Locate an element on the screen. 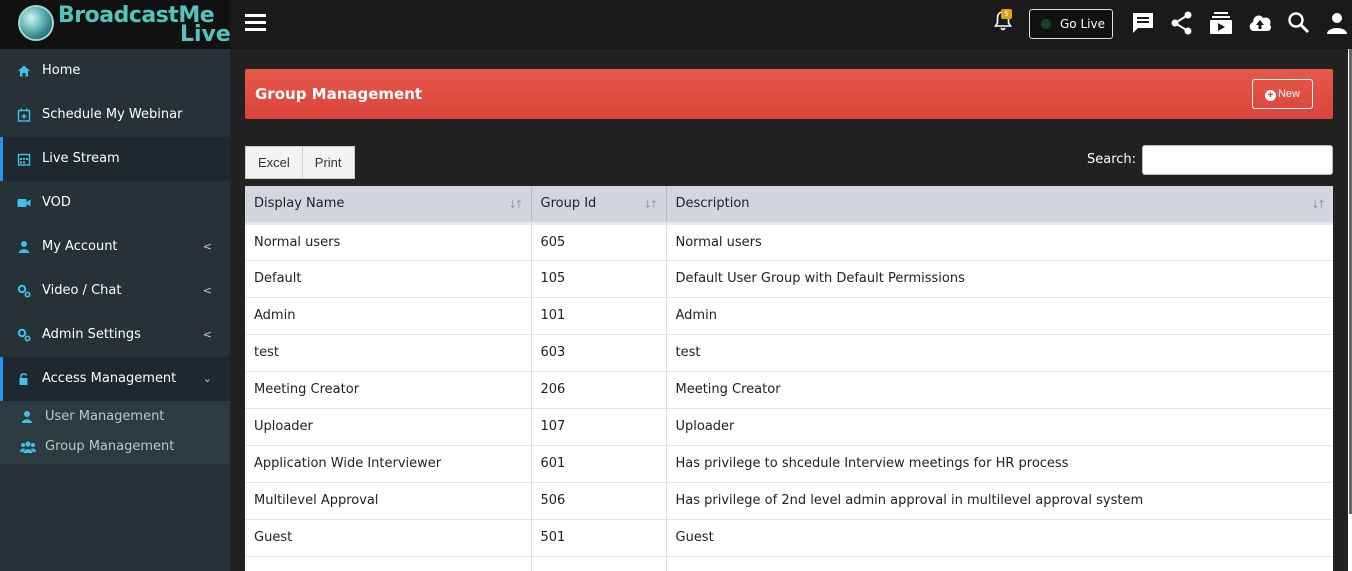  table-row: test 603 test is located at coordinates (789, 353).